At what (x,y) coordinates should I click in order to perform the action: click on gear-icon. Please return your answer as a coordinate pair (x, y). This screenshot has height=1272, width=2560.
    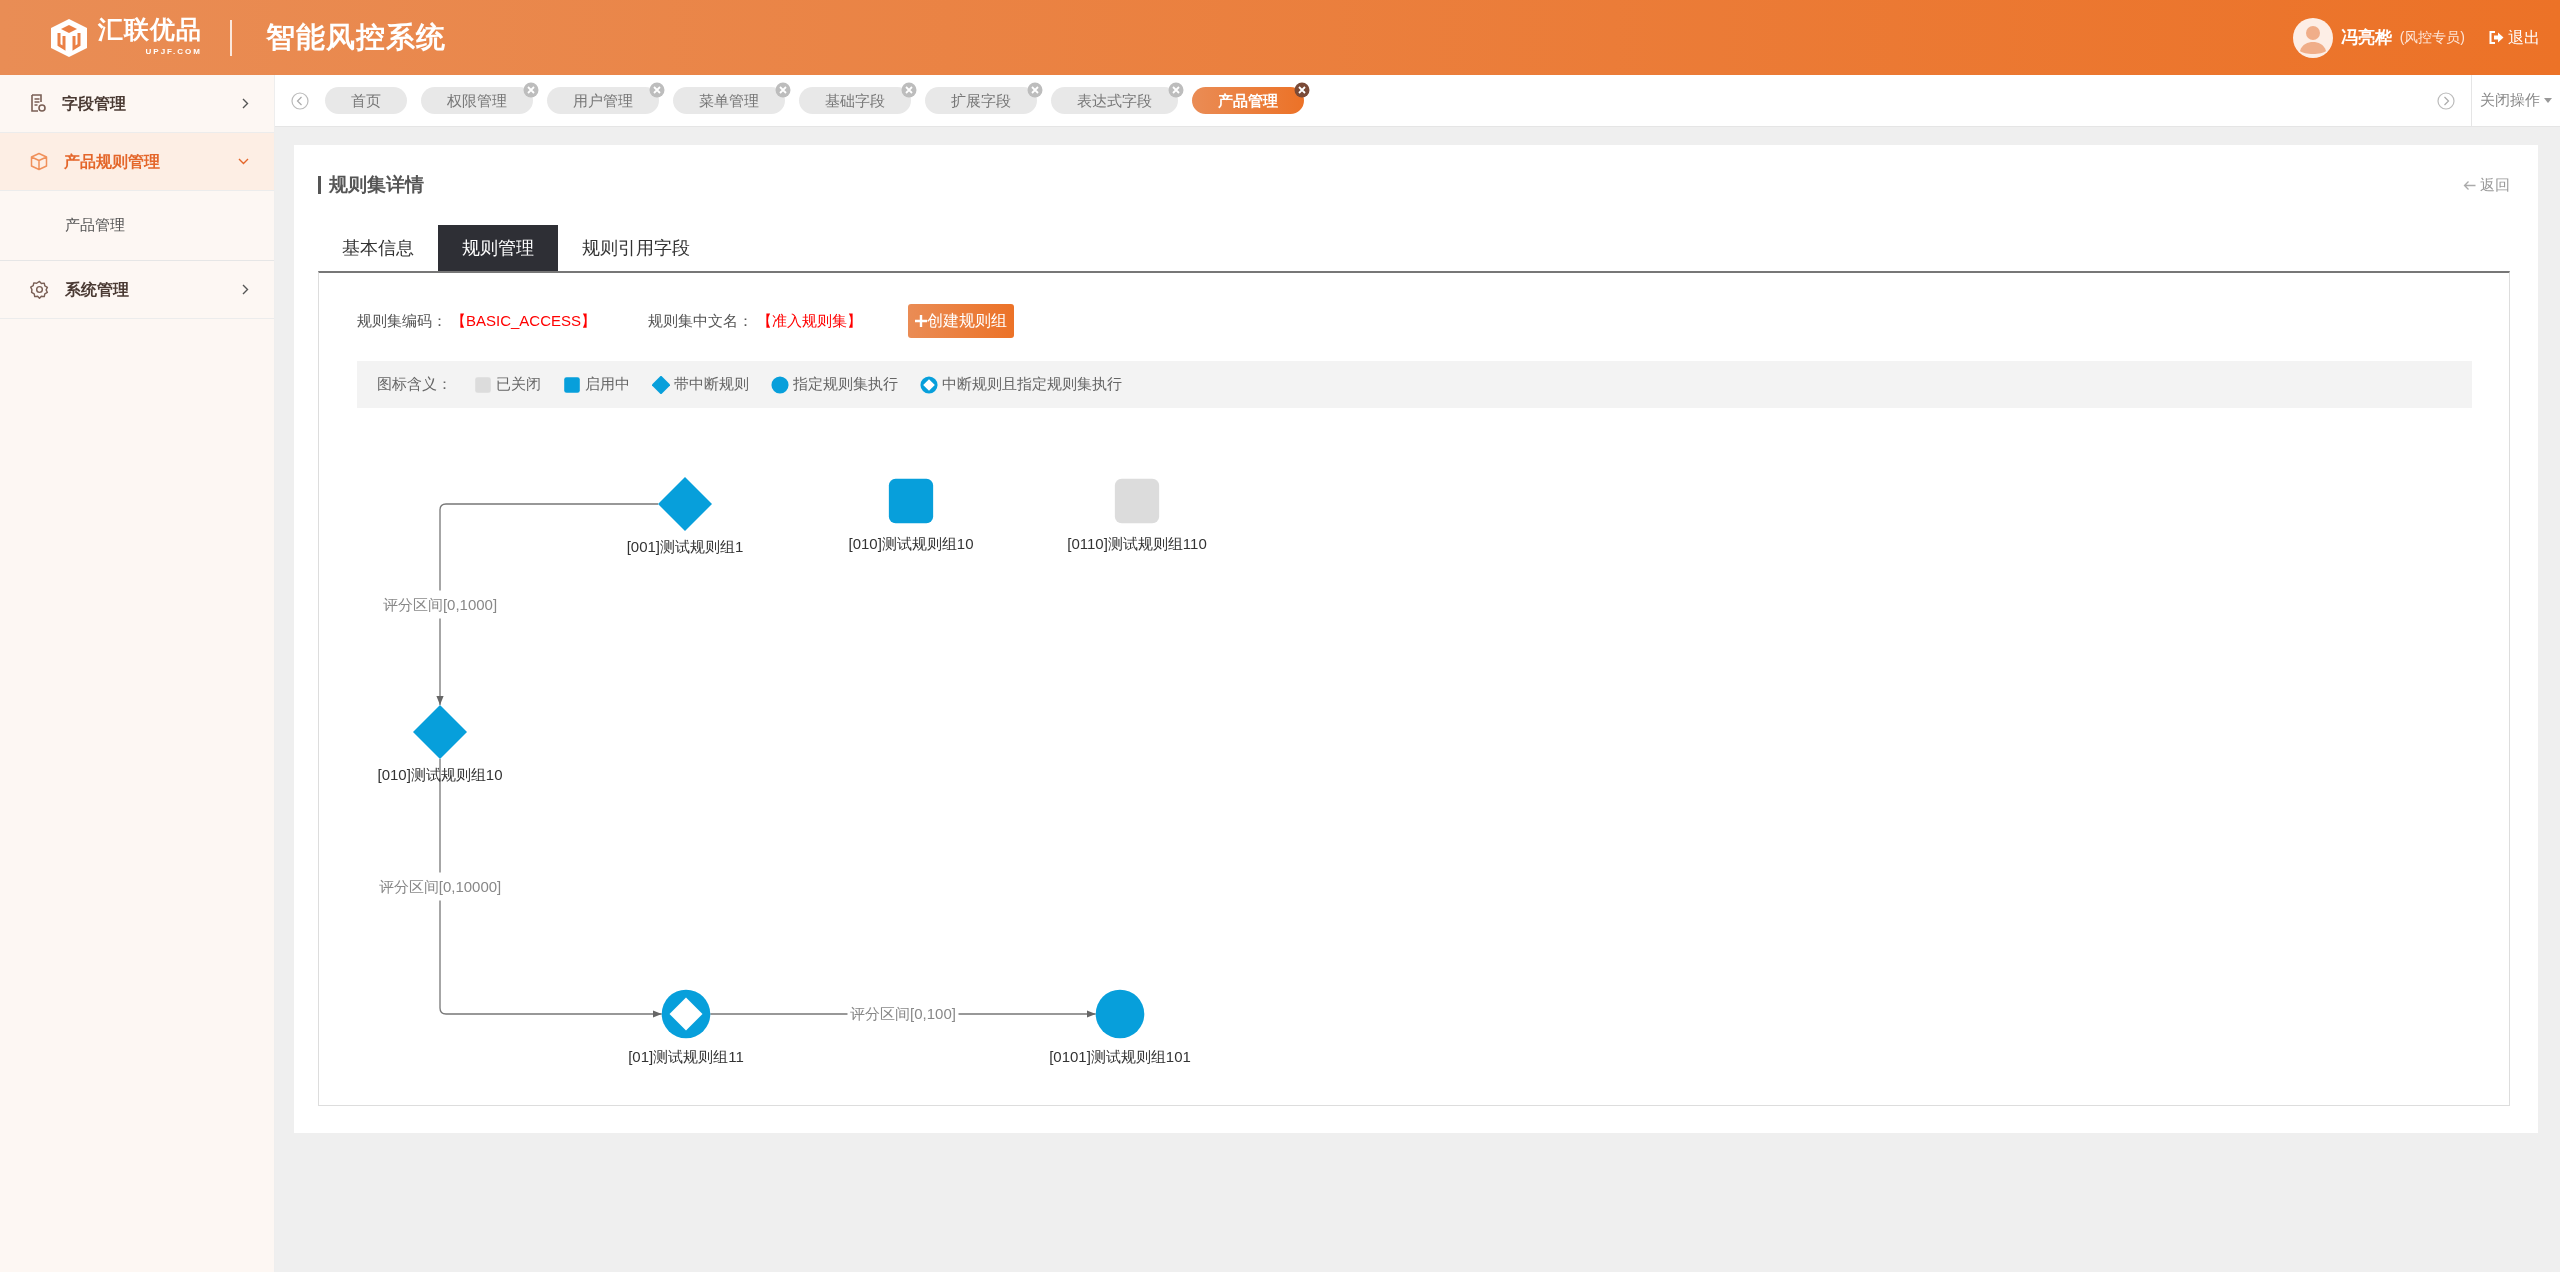
    Looking at the image, I should click on (39, 289).